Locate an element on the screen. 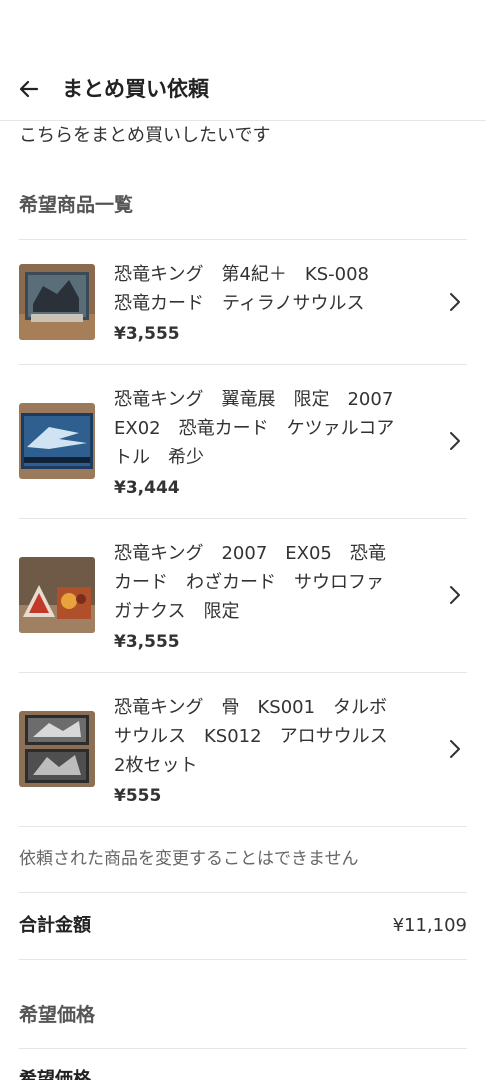 Image resolution: width=486 pixels, height=1080 pixels. item-name-line: 恐竜キング 骨 KS001 タルボ is located at coordinates (251, 707).